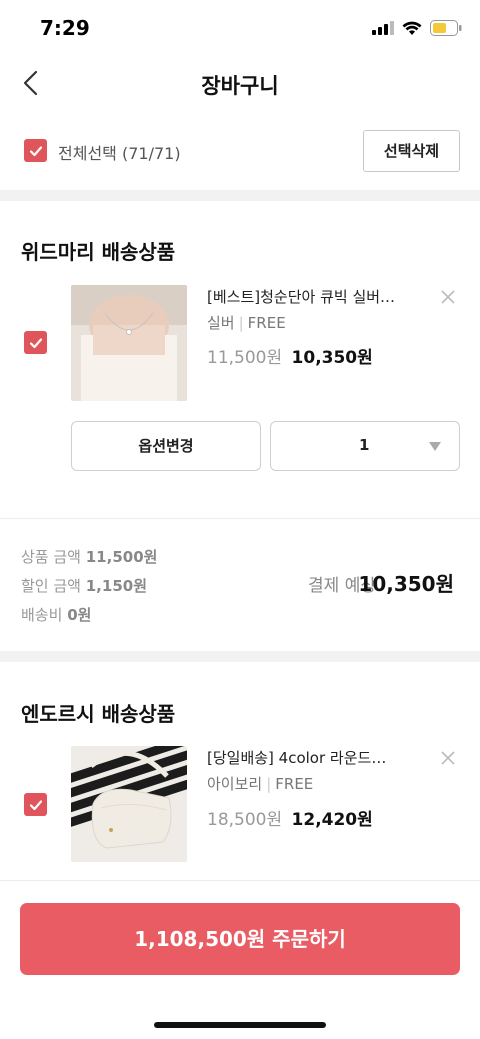 The height and width of the screenshot is (1039, 480). Describe the element at coordinates (240, 1025) in the screenshot. I see `home-indicator` at that location.